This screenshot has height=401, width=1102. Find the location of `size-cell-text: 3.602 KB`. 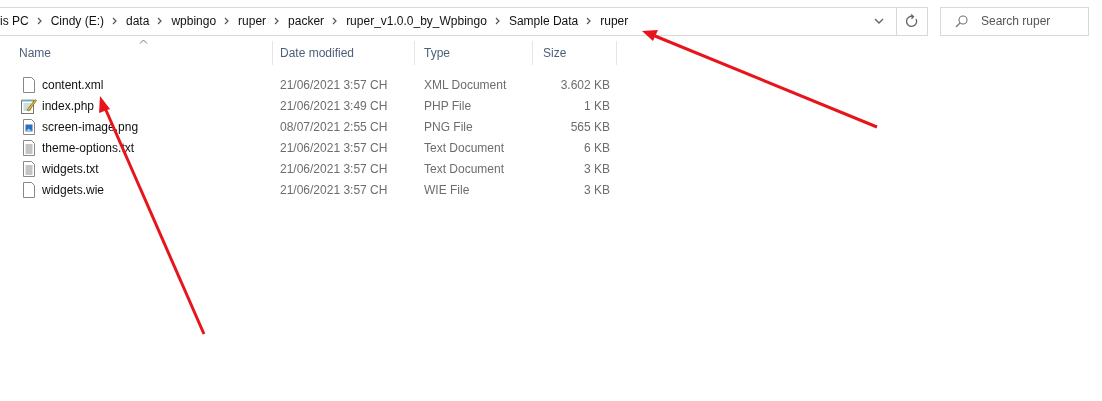

size-cell-text: 3.602 KB is located at coordinates (585, 84).